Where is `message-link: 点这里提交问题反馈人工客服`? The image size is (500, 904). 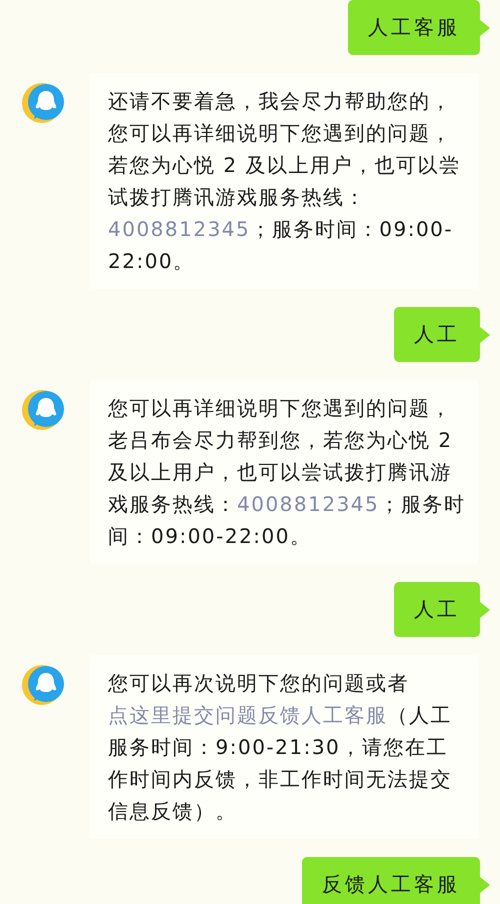 message-link: 点这里提交问题反馈人工客服 is located at coordinates (248, 715).